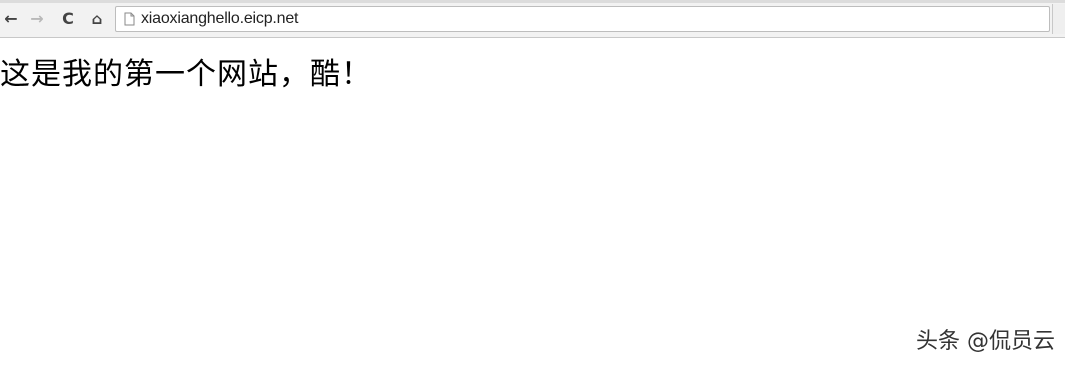  I want to click on forward-button: →, so click(37, 19).